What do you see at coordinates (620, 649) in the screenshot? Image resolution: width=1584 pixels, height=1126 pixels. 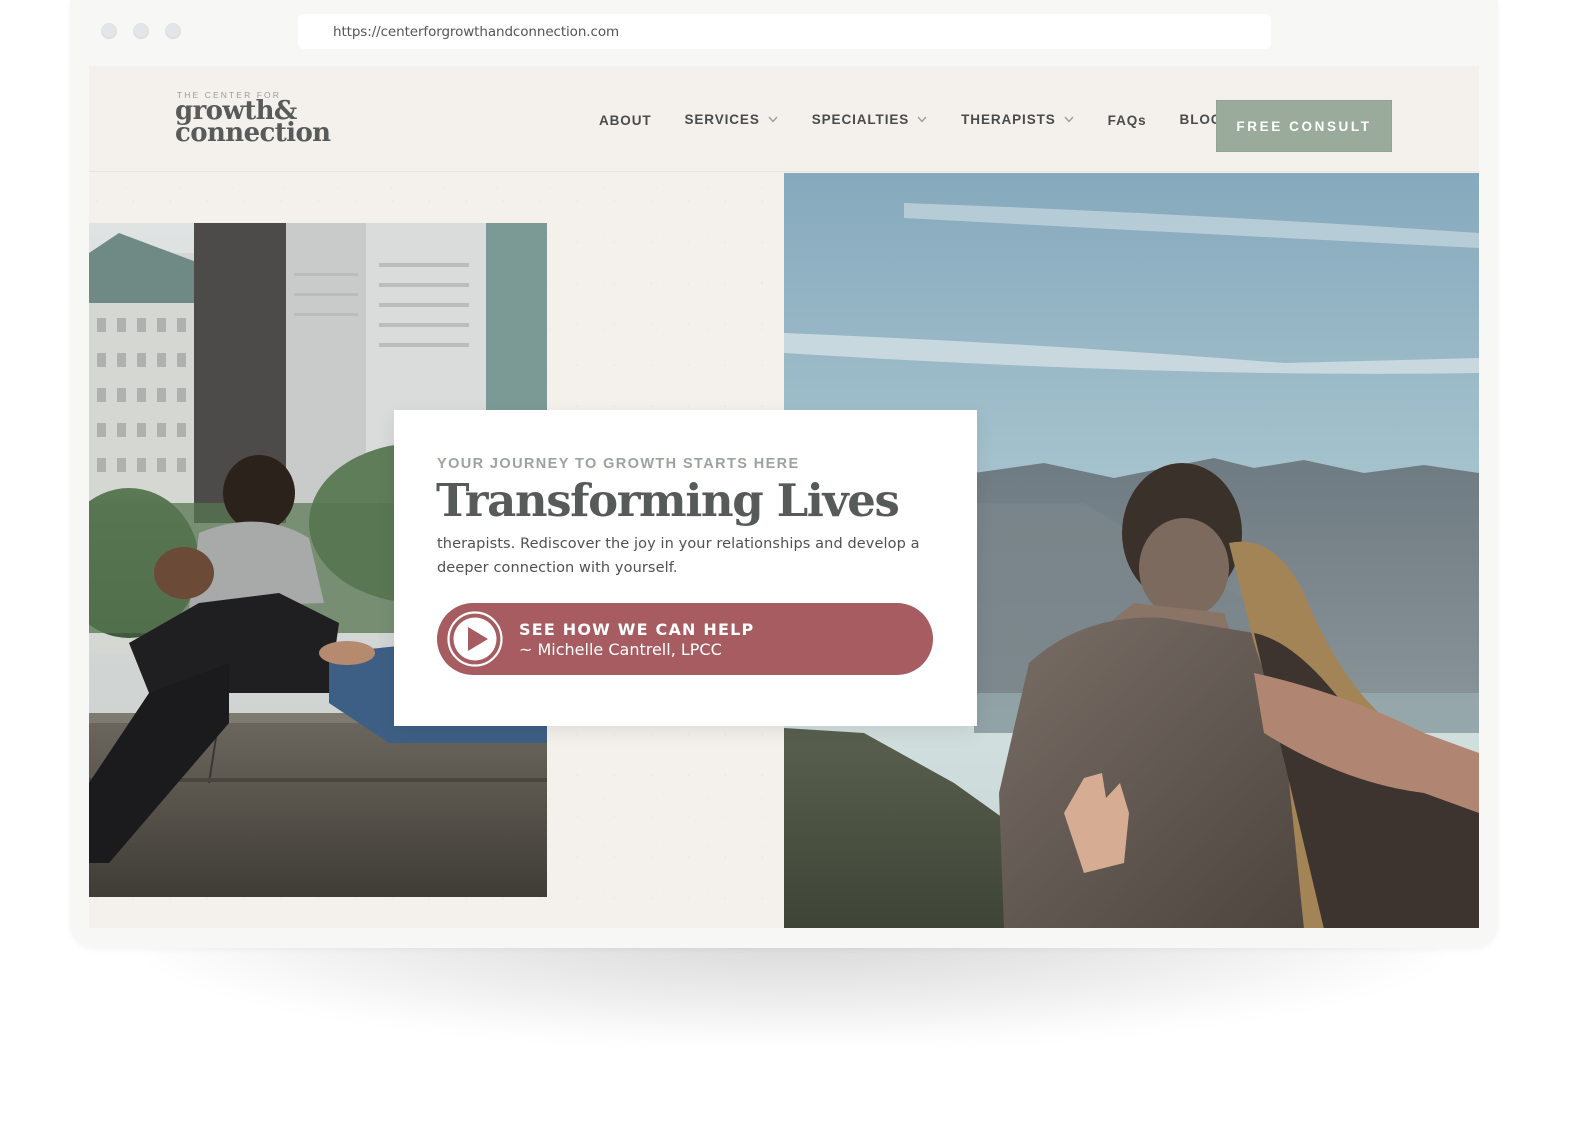 I see `cta-subtitle: ~ Michelle Cantrell, LPCC` at bounding box center [620, 649].